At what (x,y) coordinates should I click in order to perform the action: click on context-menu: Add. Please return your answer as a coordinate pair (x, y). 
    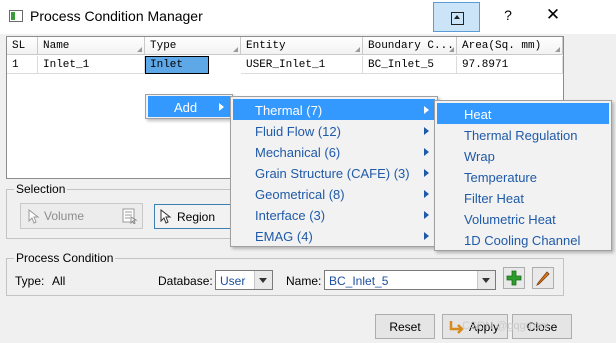
    Looking at the image, I should click on (189, 106).